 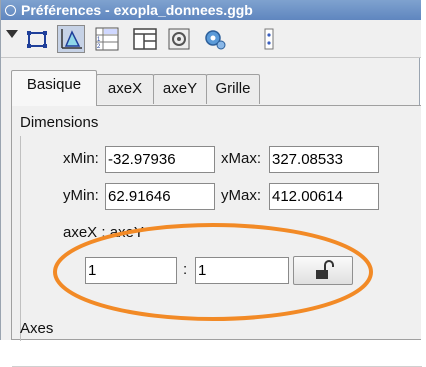 I want to click on tab-basique: Basique, so click(x=54, y=88).